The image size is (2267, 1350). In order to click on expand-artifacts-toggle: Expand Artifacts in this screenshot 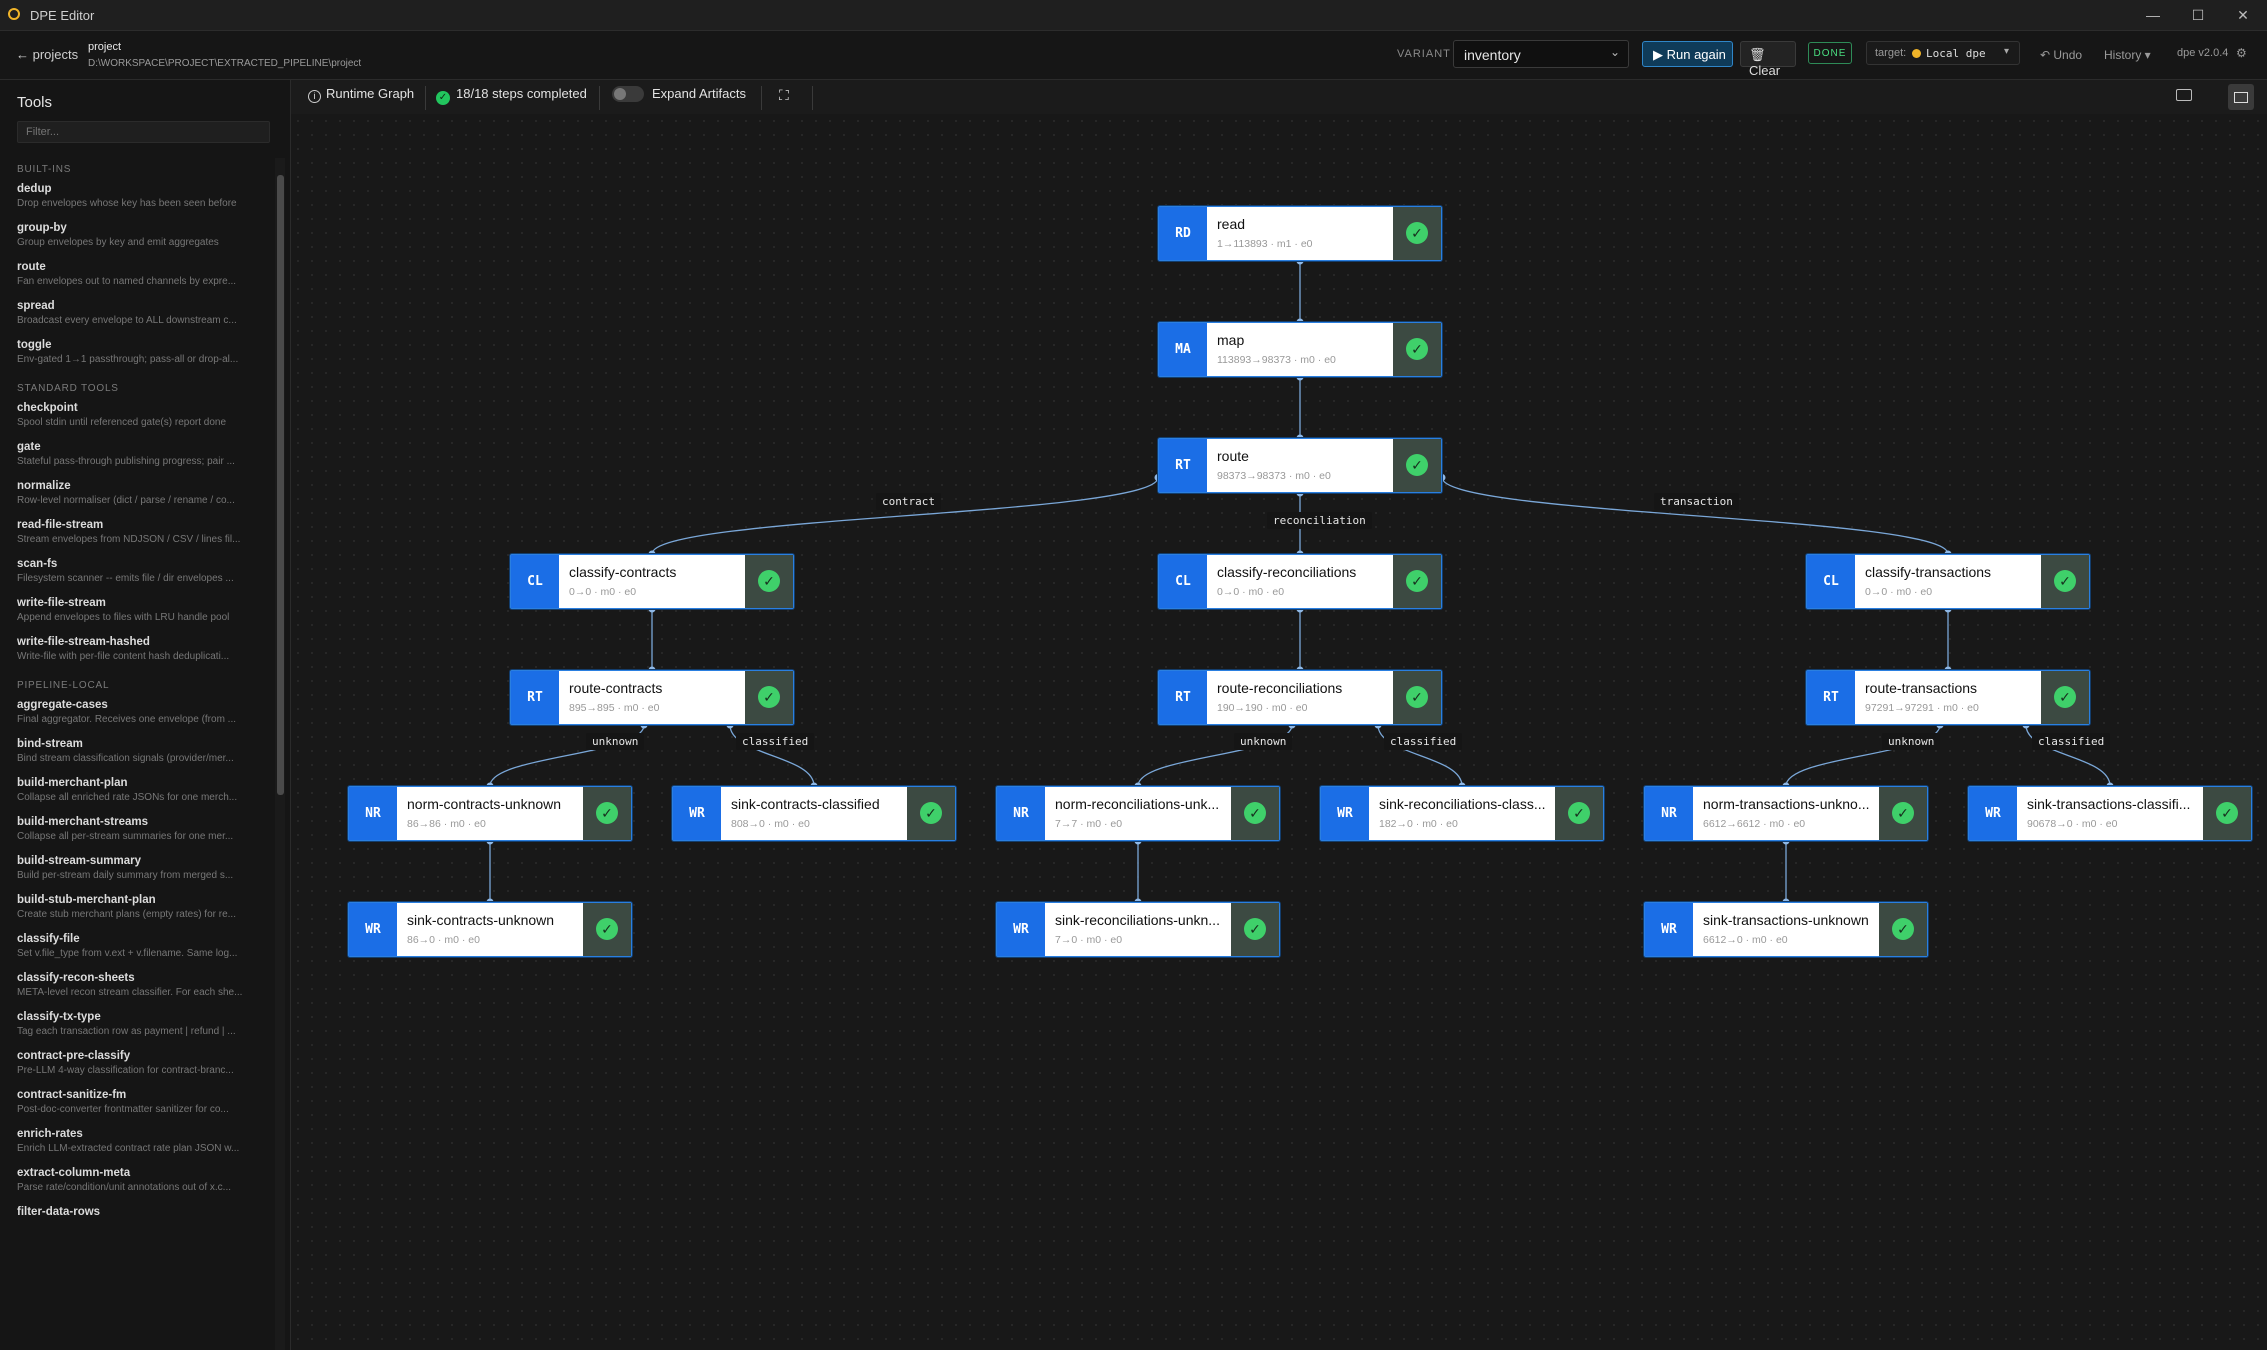, I will do `click(679, 94)`.